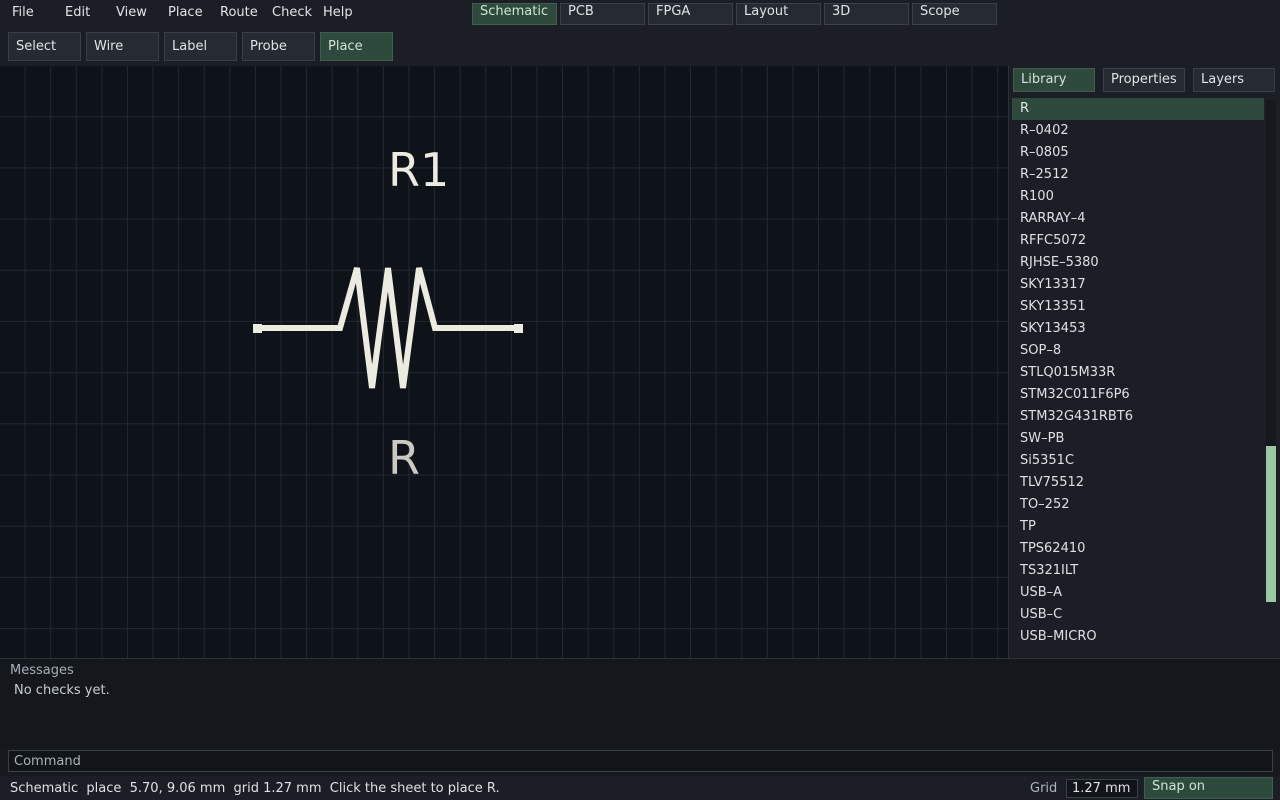  What do you see at coordinates (338, 12) in the screenshot?
I see `menu-help: Help` at bounding box center [338, 12].